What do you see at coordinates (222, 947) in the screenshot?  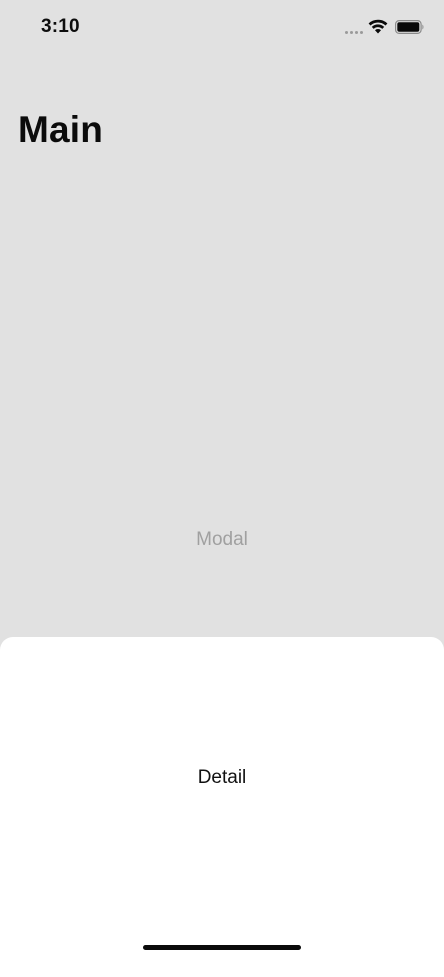 I see `home-indicator` at bounding box center [222, 947].